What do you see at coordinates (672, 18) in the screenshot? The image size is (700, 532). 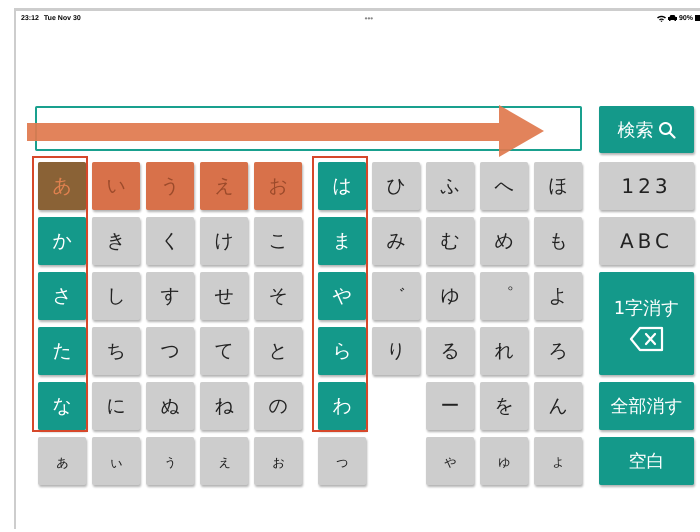 I see `car-icon` at bounding box center [672, 18].